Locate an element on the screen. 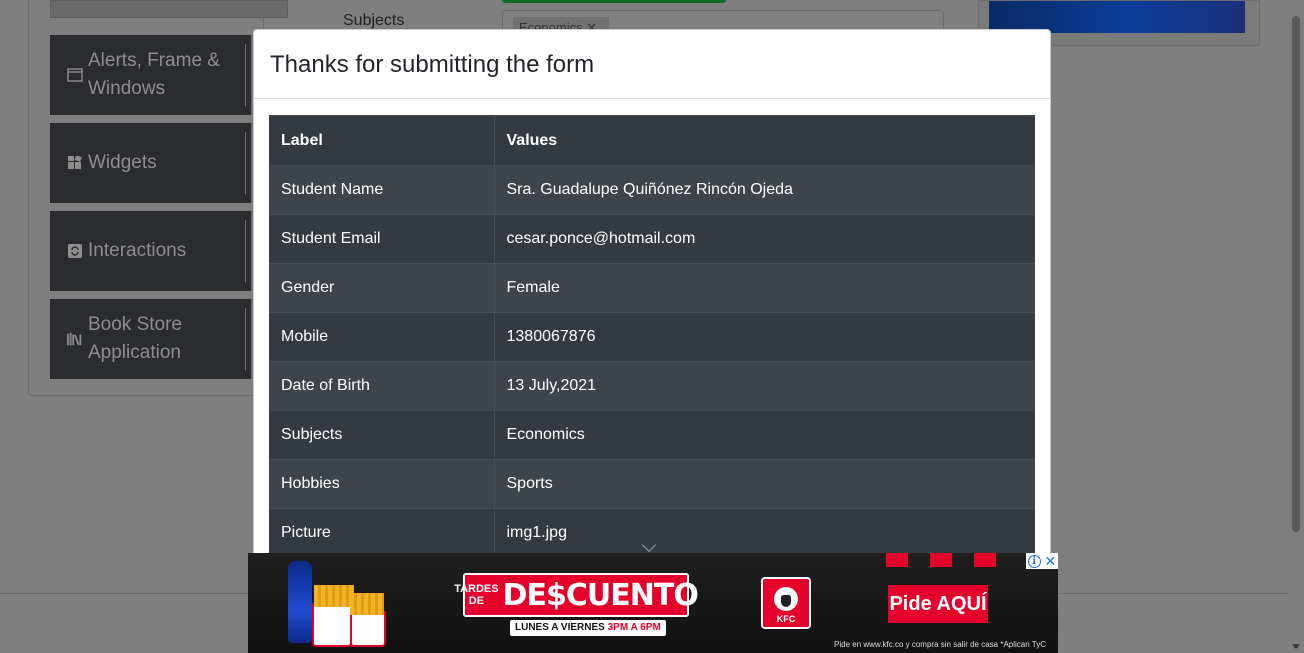 The height and width of the screenshot is (653, 1304). sidebar-group-label: Interactions is located at coordinates (137, 250).